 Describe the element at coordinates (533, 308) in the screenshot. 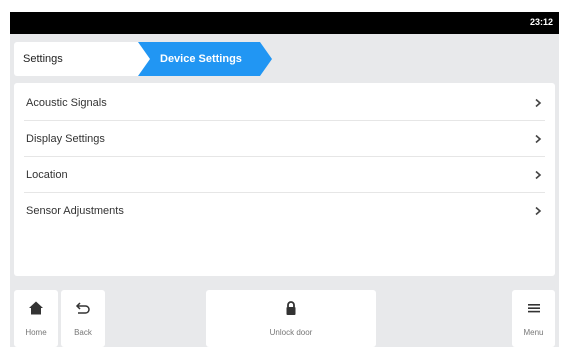

I see `hamburger-menu-icon` at that location.